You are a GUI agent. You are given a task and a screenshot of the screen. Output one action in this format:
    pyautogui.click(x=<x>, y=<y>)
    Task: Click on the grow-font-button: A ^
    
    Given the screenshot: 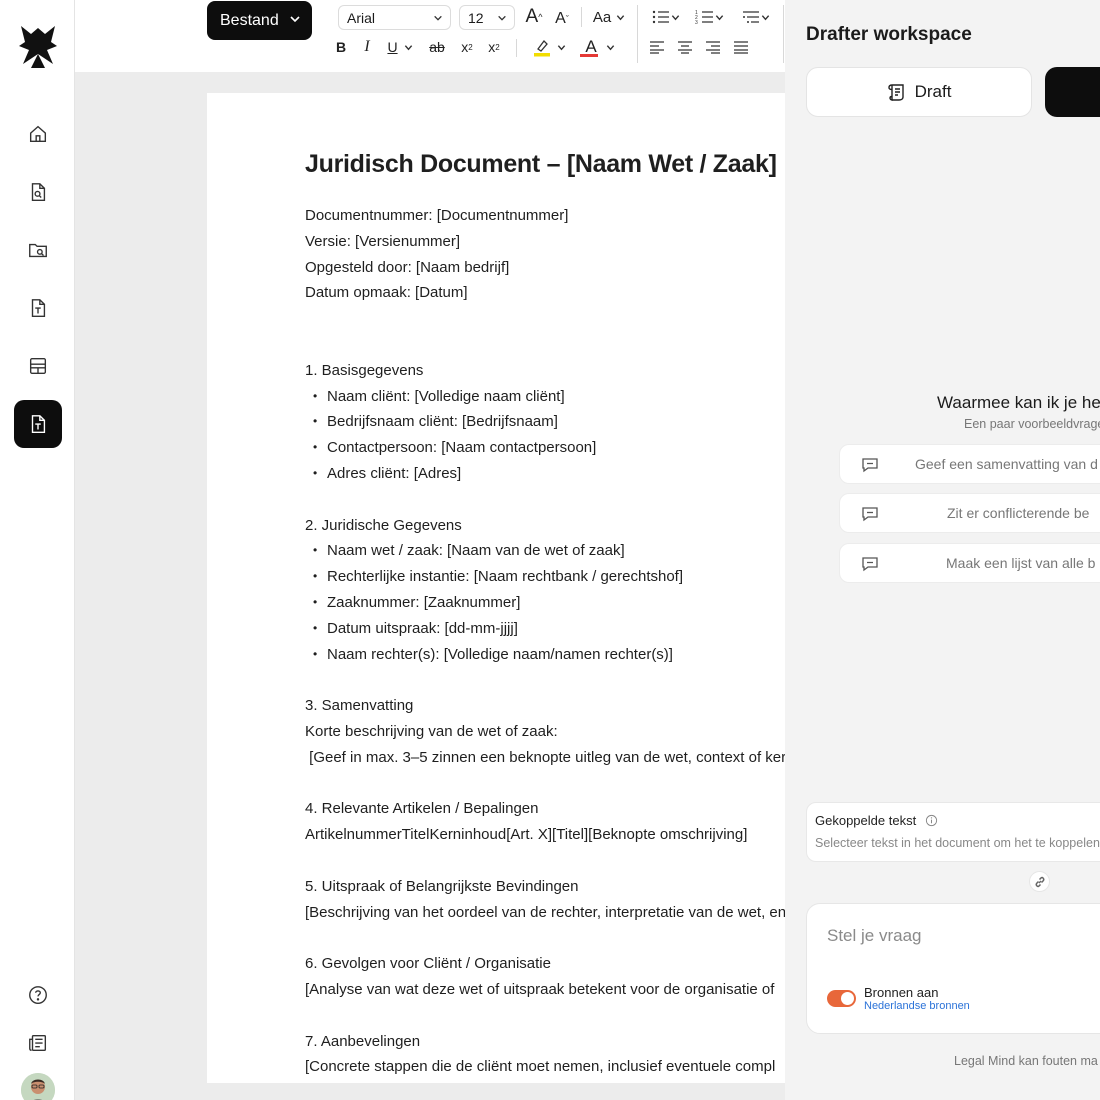 What is the action you would take?
    pyautogui.click(x=534, y=17)
    